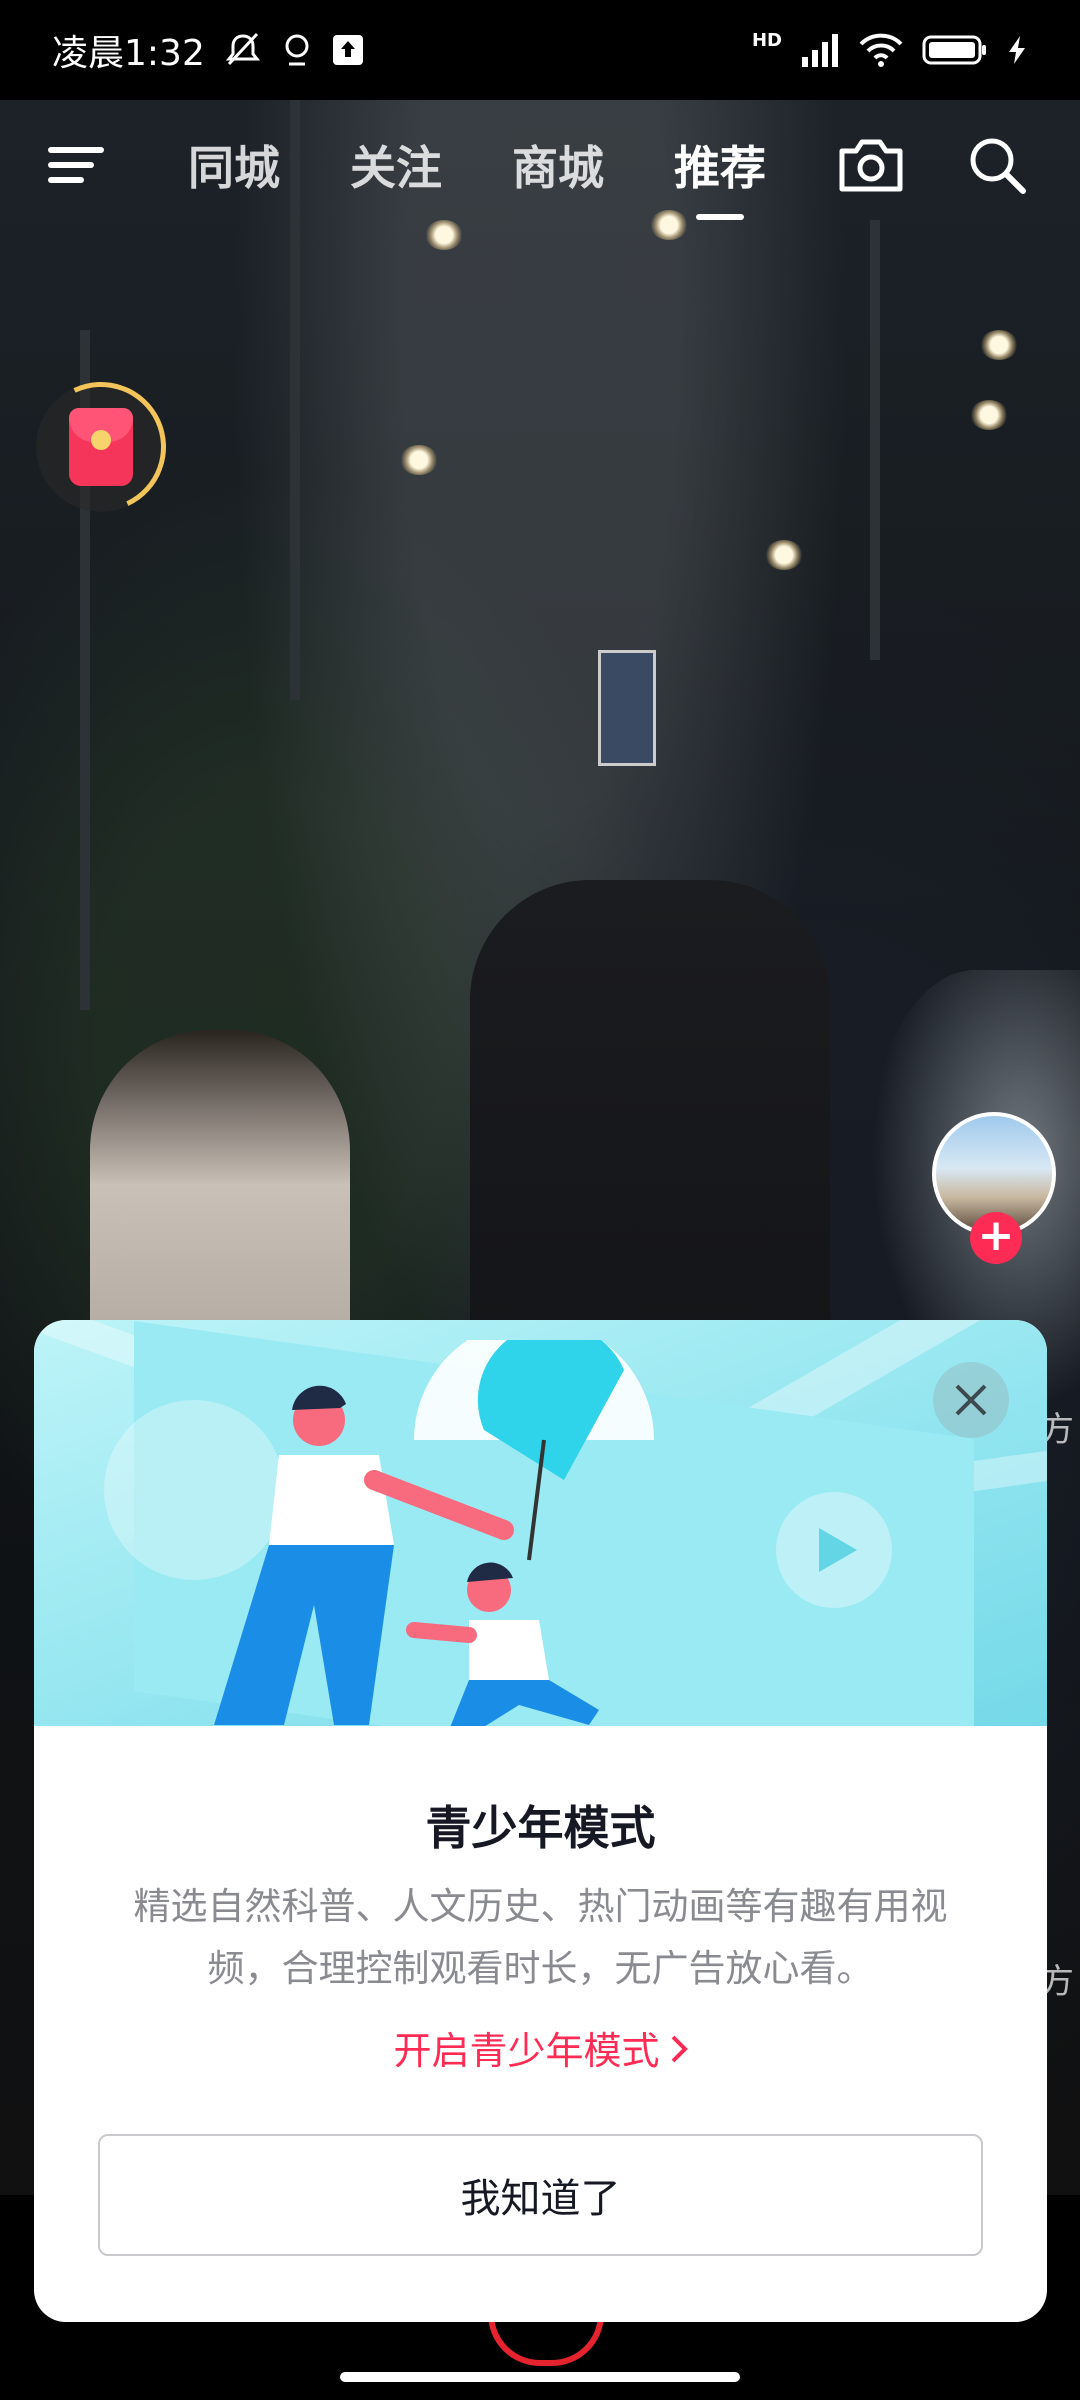  What do you see at coordinates (540, 2377) in the screenshot?
I see `home-indicator` at bounding box center [540, 2377].